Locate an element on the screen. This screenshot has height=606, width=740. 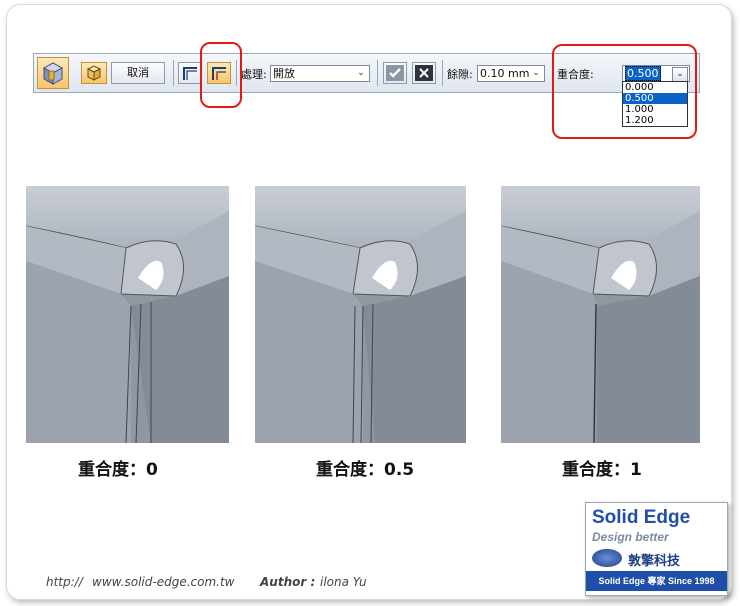
footer-author-label: Author : is located at coordinates (288, 582).